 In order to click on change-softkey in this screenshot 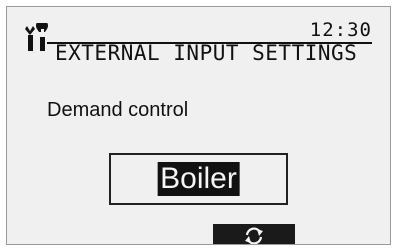, I will do `click(254, 234)`.